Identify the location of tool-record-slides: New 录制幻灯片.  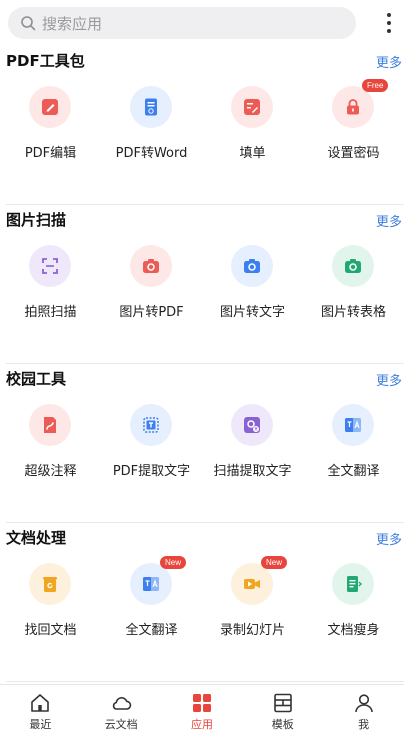
(252, 601).